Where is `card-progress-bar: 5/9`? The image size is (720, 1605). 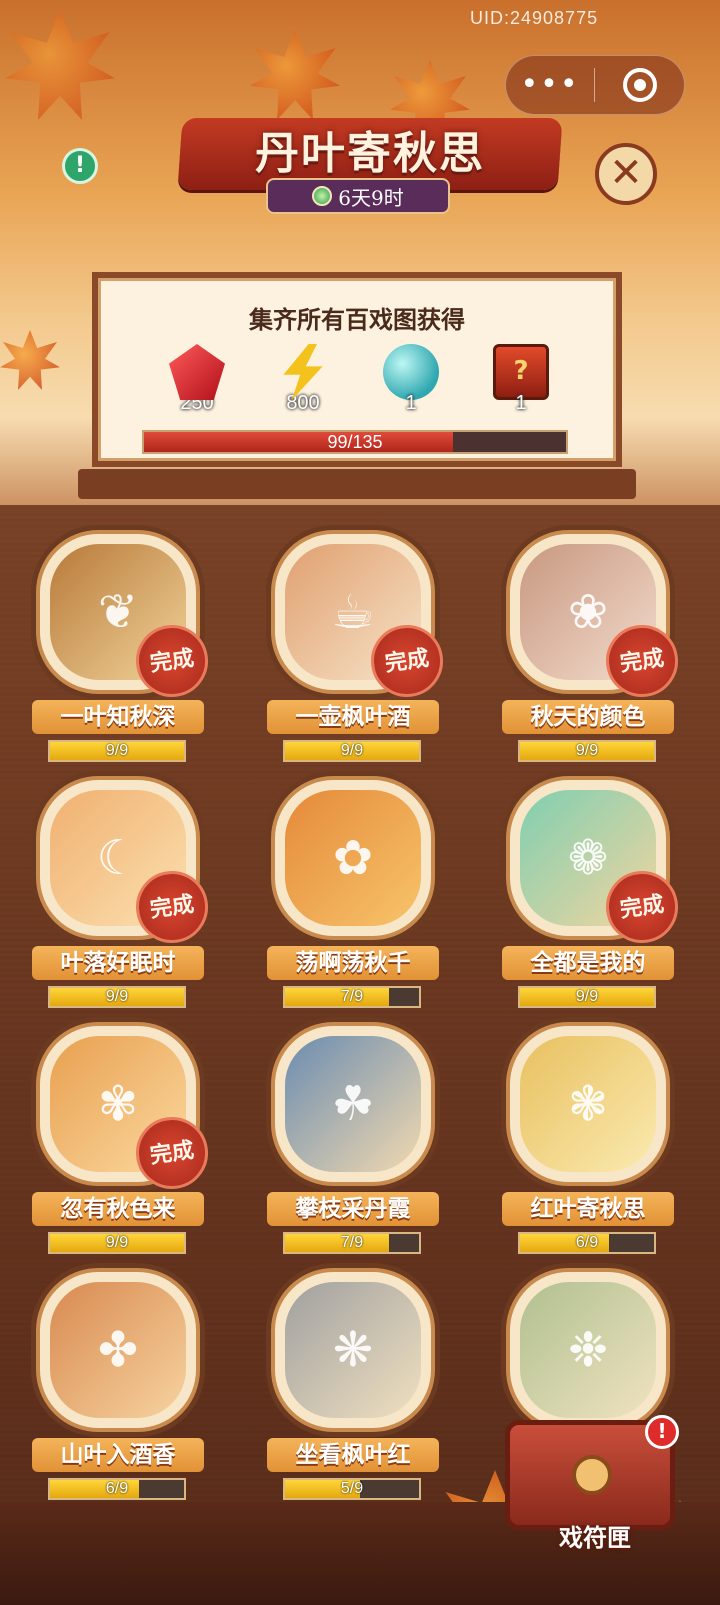 card-progress-bar: 5/9 is located at coordinates (352, 1489).